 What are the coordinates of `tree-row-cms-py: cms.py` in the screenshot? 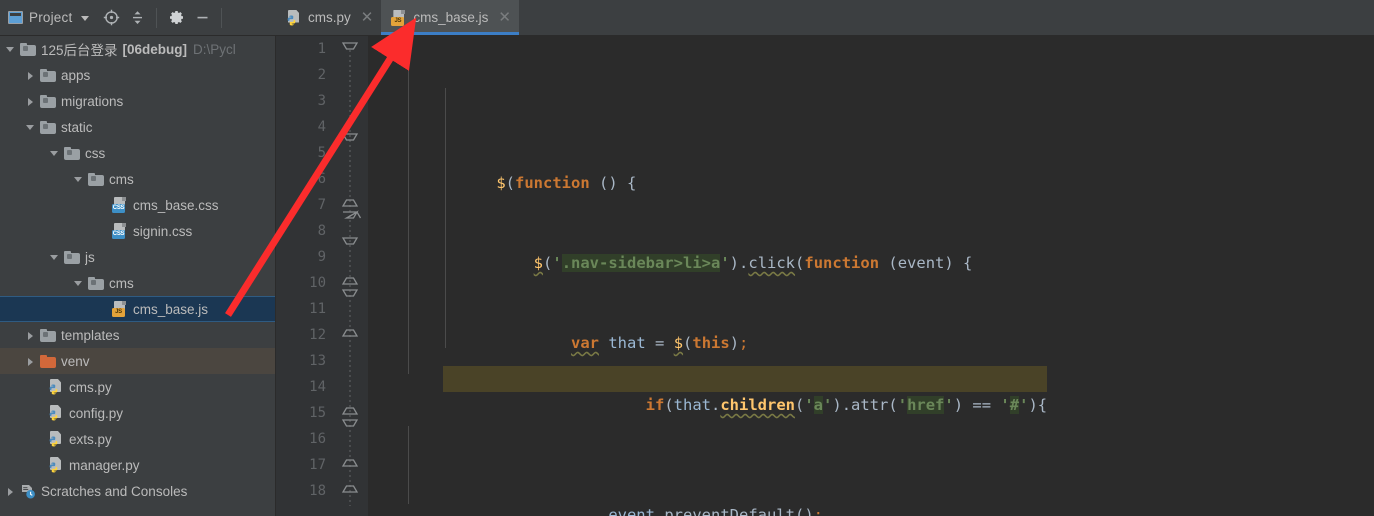 It's located at (137, 387).